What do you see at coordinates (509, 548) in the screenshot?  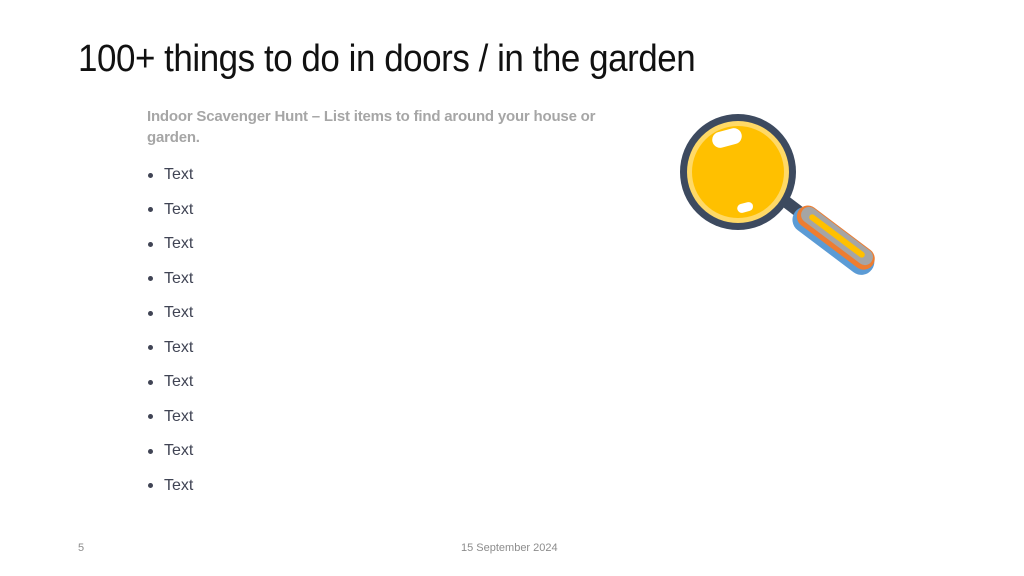 I see `footer-date: 15 September 2024` at bounding box center [509, 548].